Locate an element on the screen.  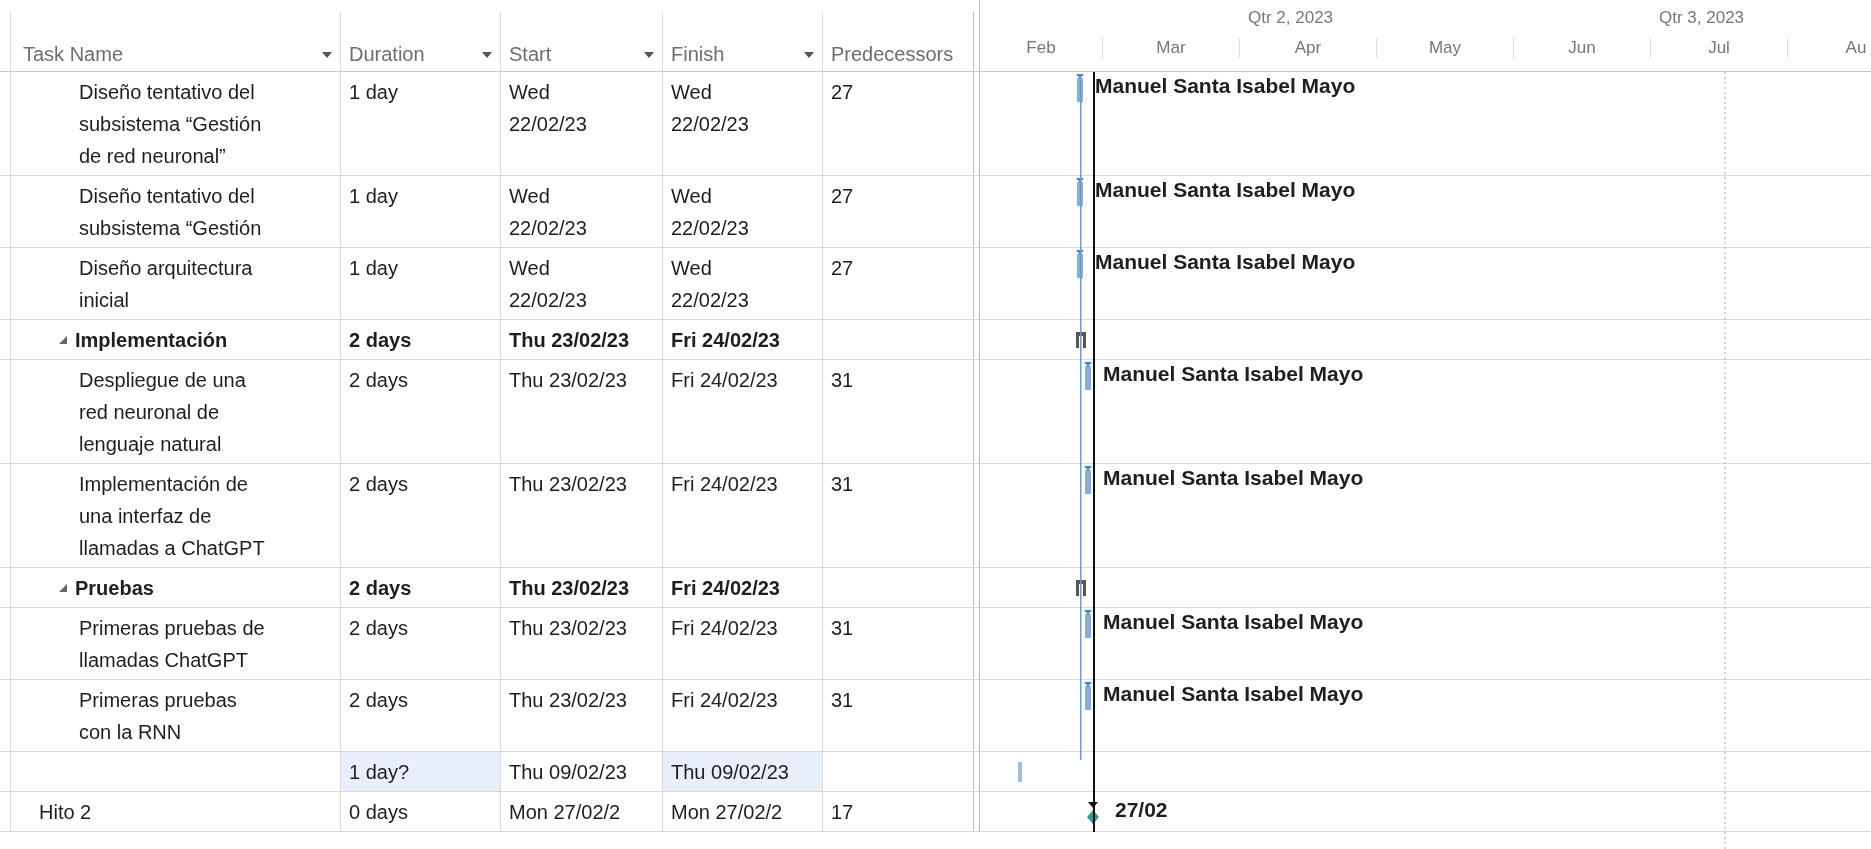
duration-value: 1 day? is located at coordinates (379, 772).